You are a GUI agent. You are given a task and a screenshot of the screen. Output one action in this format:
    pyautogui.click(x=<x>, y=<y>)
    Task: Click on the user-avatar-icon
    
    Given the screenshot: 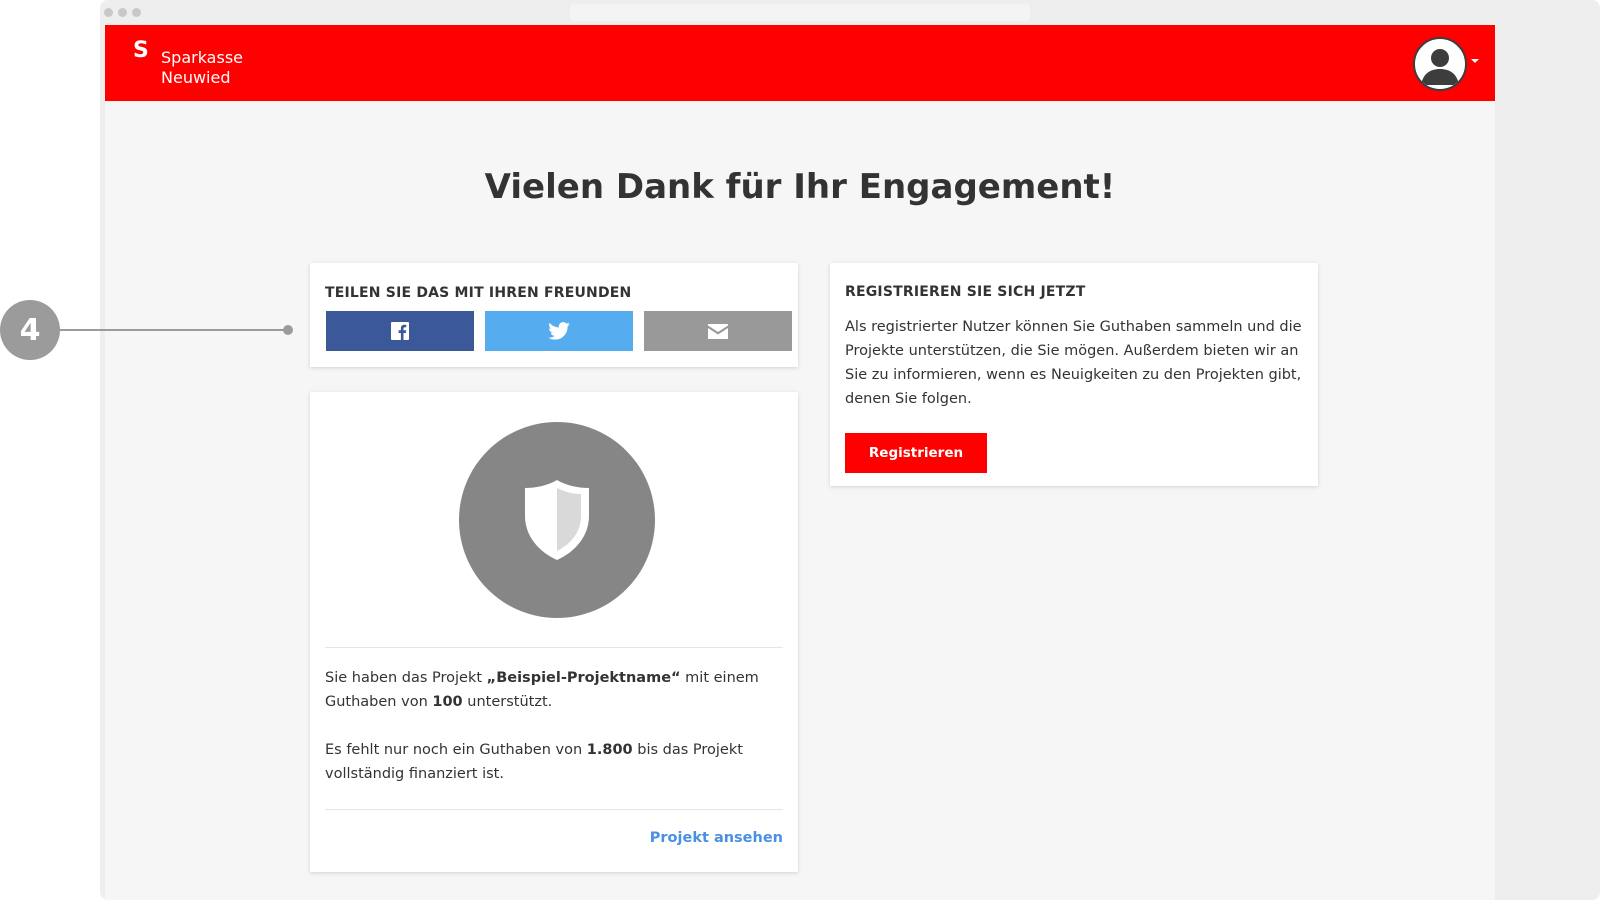 What is the action you would take?
    pyautogui.click(x=1440, y=67)
    